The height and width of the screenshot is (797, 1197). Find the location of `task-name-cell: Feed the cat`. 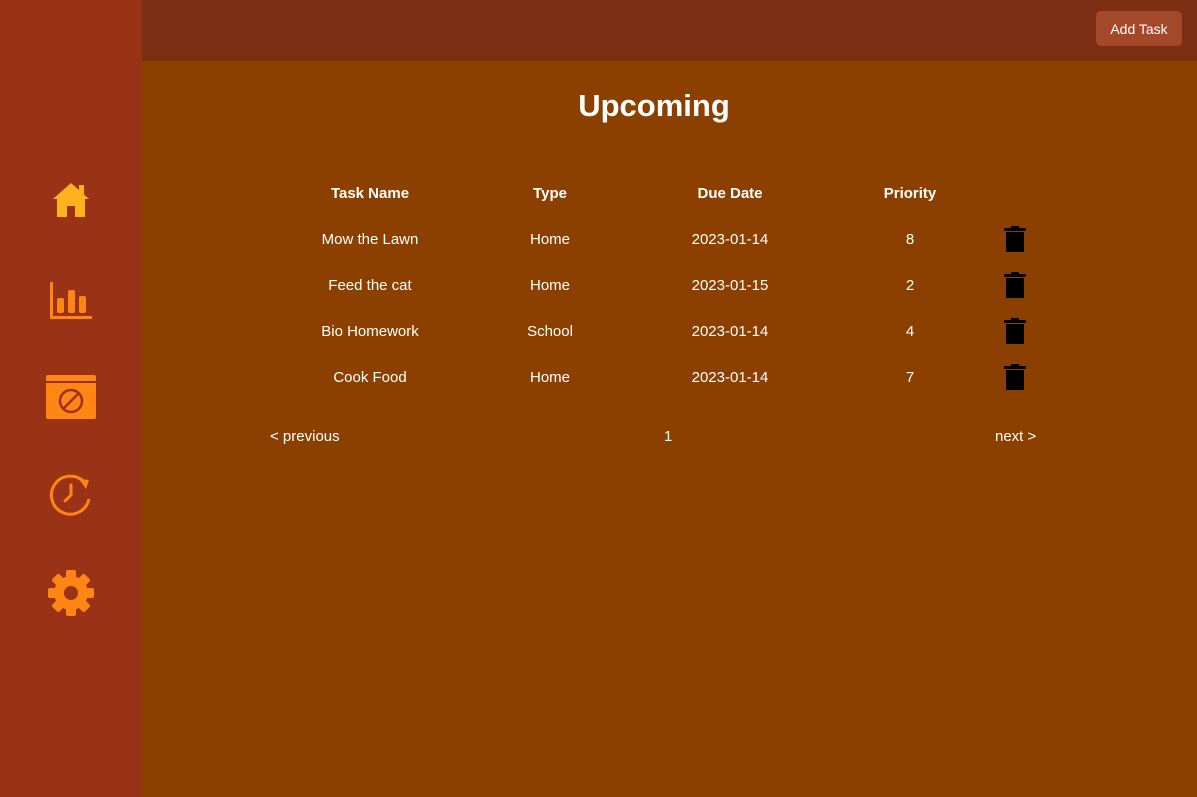

task-name-cell: Feed the cat is located at coordinates (370, 285).